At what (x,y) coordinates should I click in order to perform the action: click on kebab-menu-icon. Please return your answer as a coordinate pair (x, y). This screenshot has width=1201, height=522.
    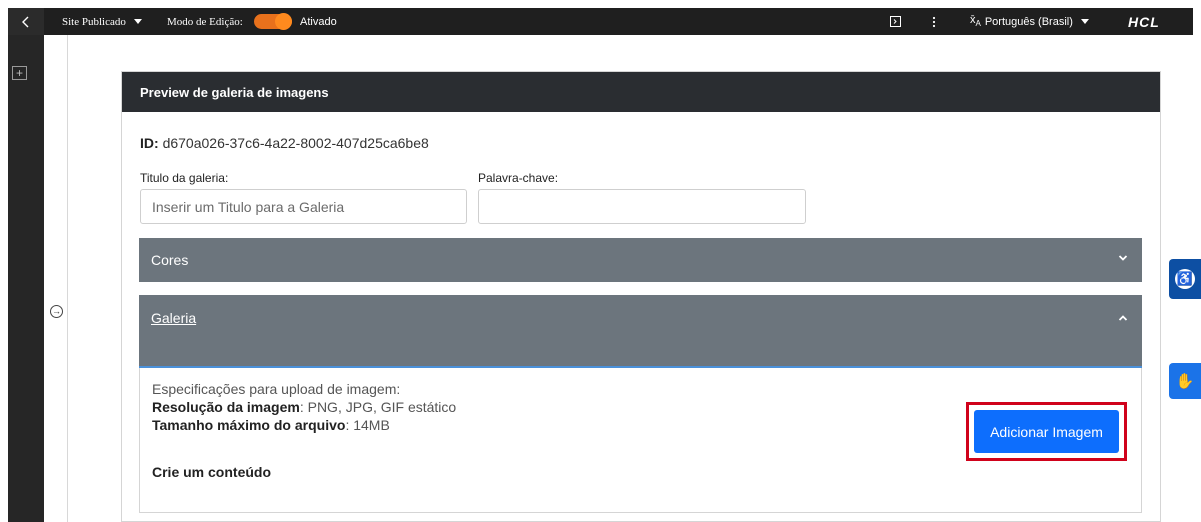
    Looking at the image, I should click on (934, 21).